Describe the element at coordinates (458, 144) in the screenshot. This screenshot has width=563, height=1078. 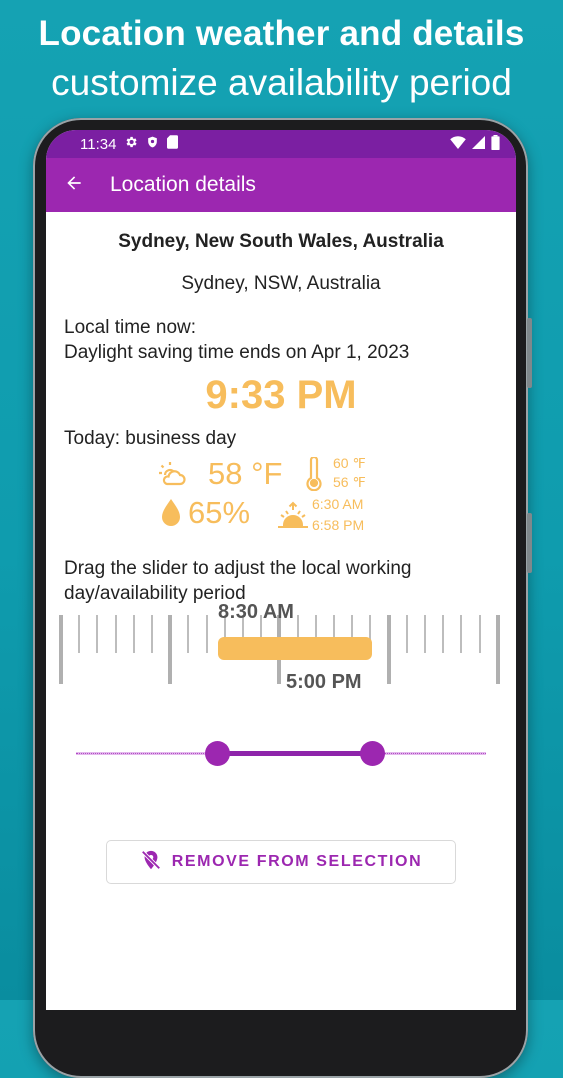
I see `wifi-icon` at that location.